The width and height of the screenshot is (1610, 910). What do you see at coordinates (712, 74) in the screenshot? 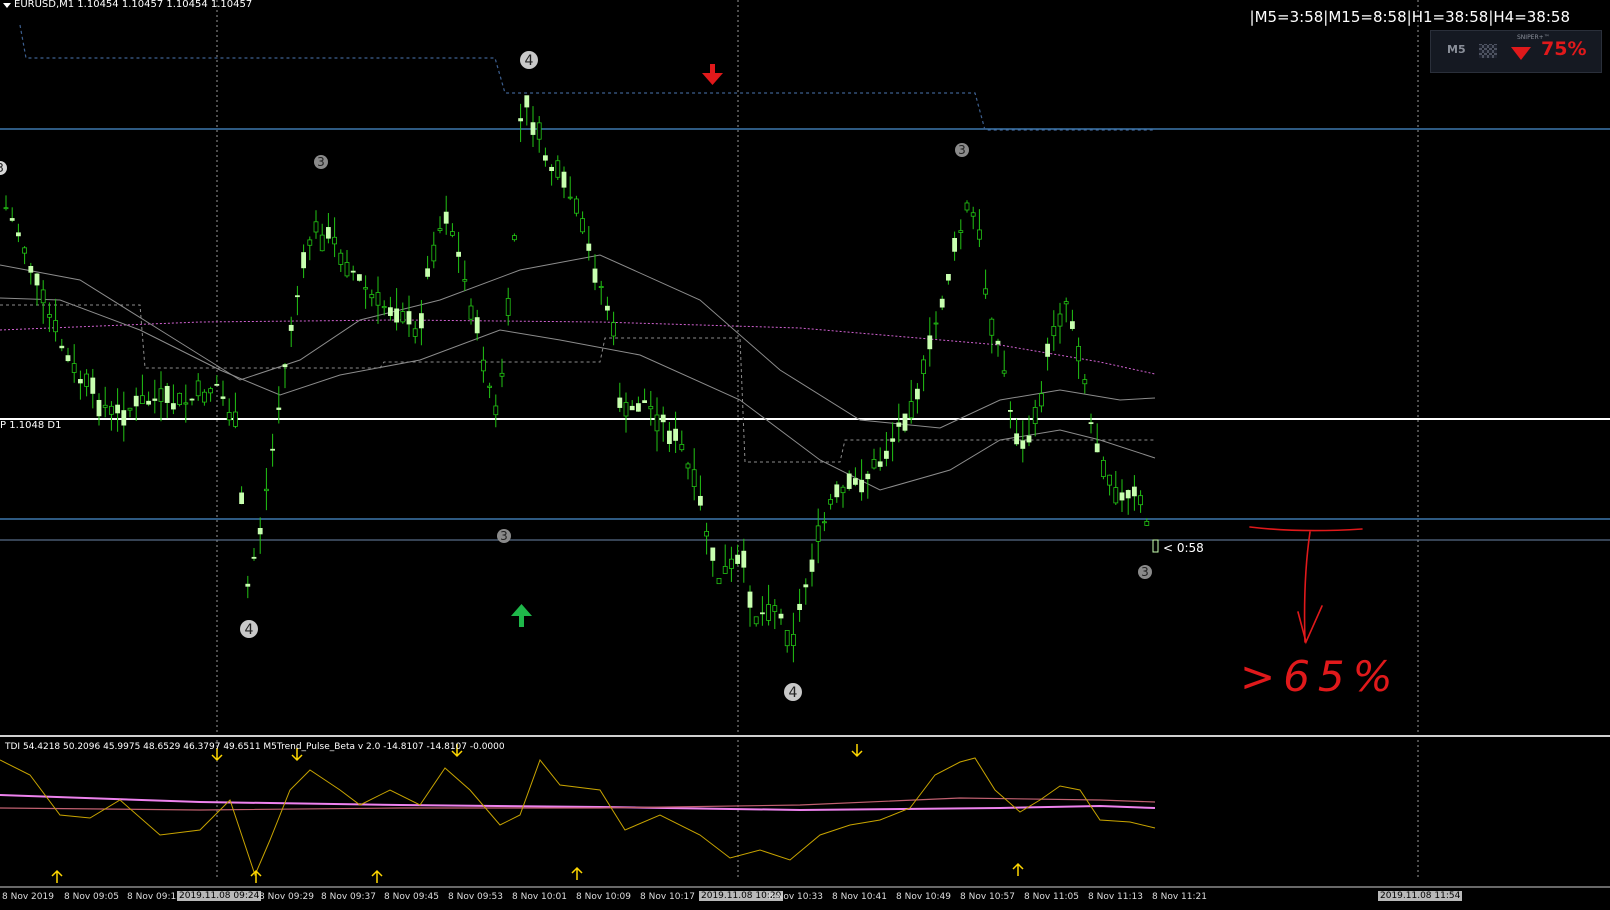
I see `red-down-arrow-icon` at bounding box center [712, 74].